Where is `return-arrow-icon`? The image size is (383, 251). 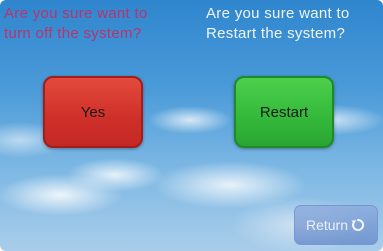
return-arrow-icon is located at coordinates (358, 225).